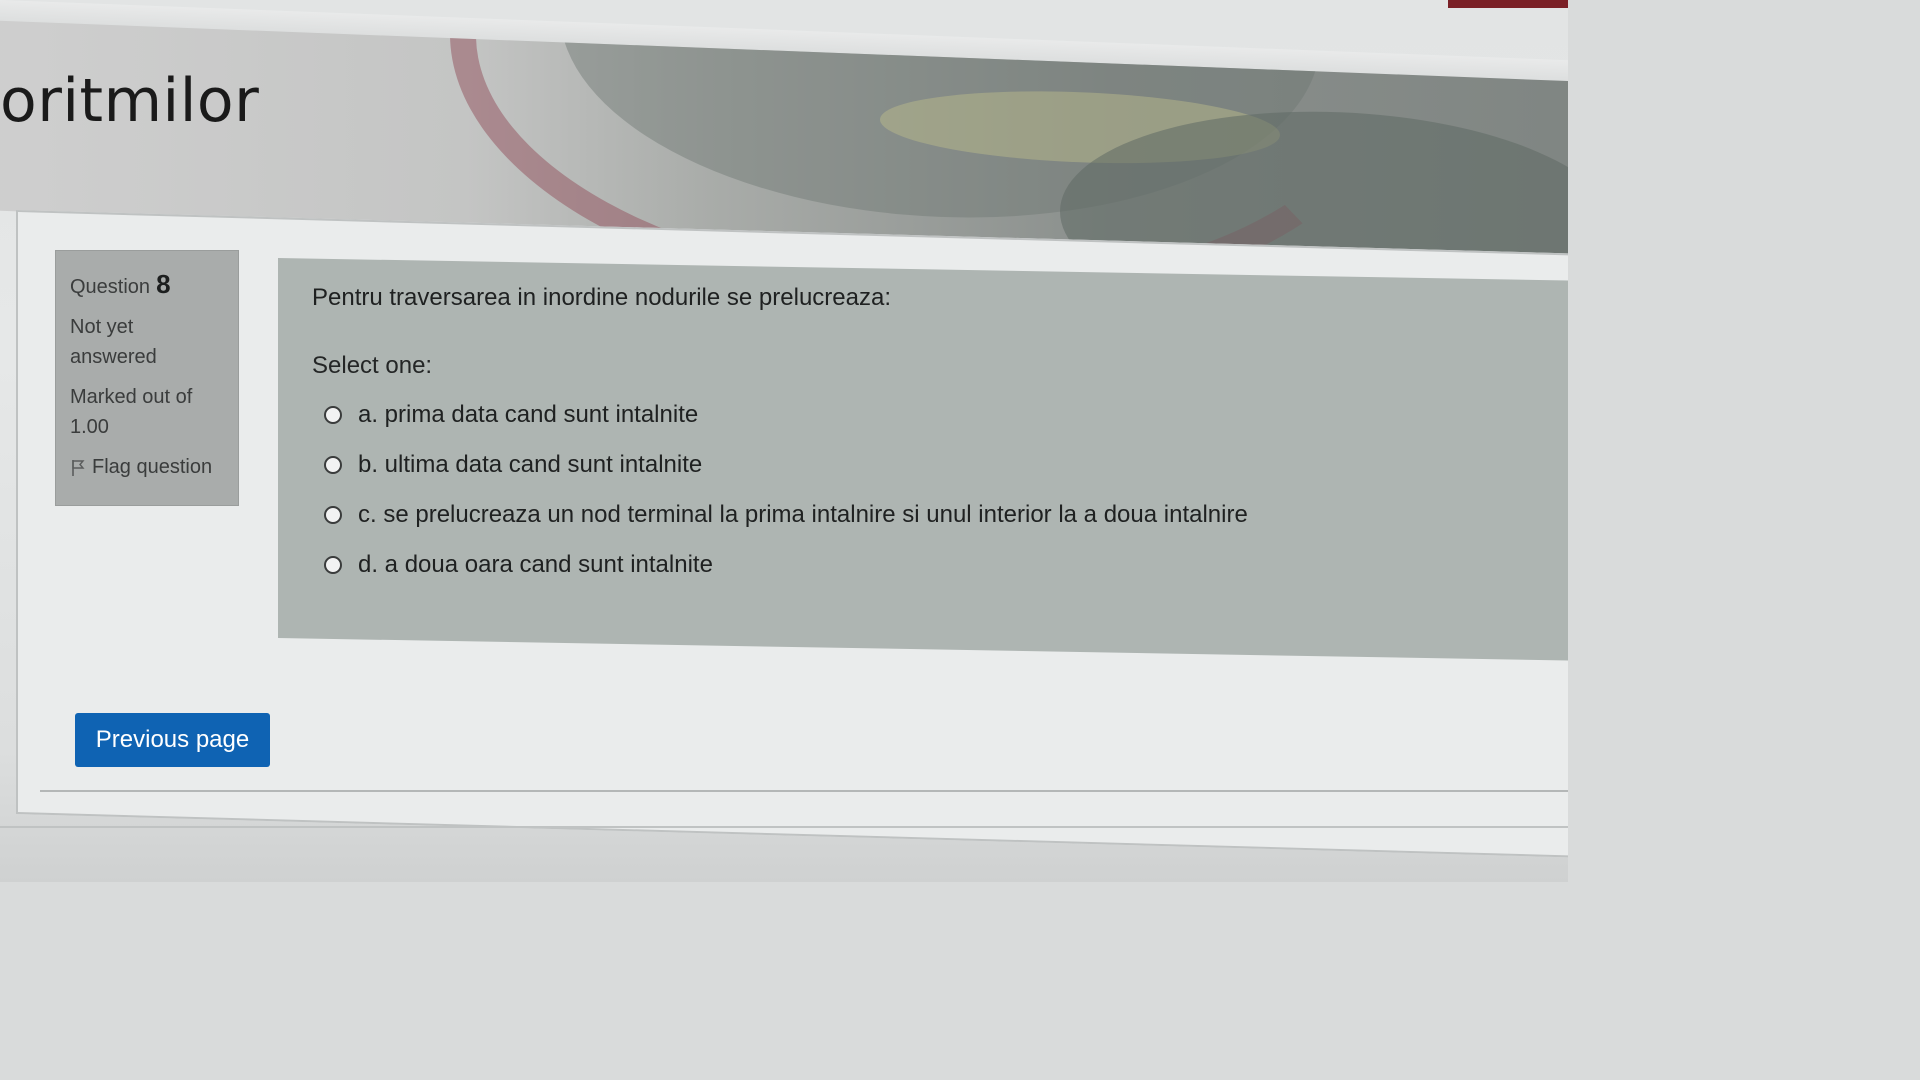 This screenshot has width=1920, height=1080. What do you see at coordinates (938, 415) in the screenshot?
I see `answer-option-a: a. prima data cand sunt intalnite` at bounding box center [938, 415].